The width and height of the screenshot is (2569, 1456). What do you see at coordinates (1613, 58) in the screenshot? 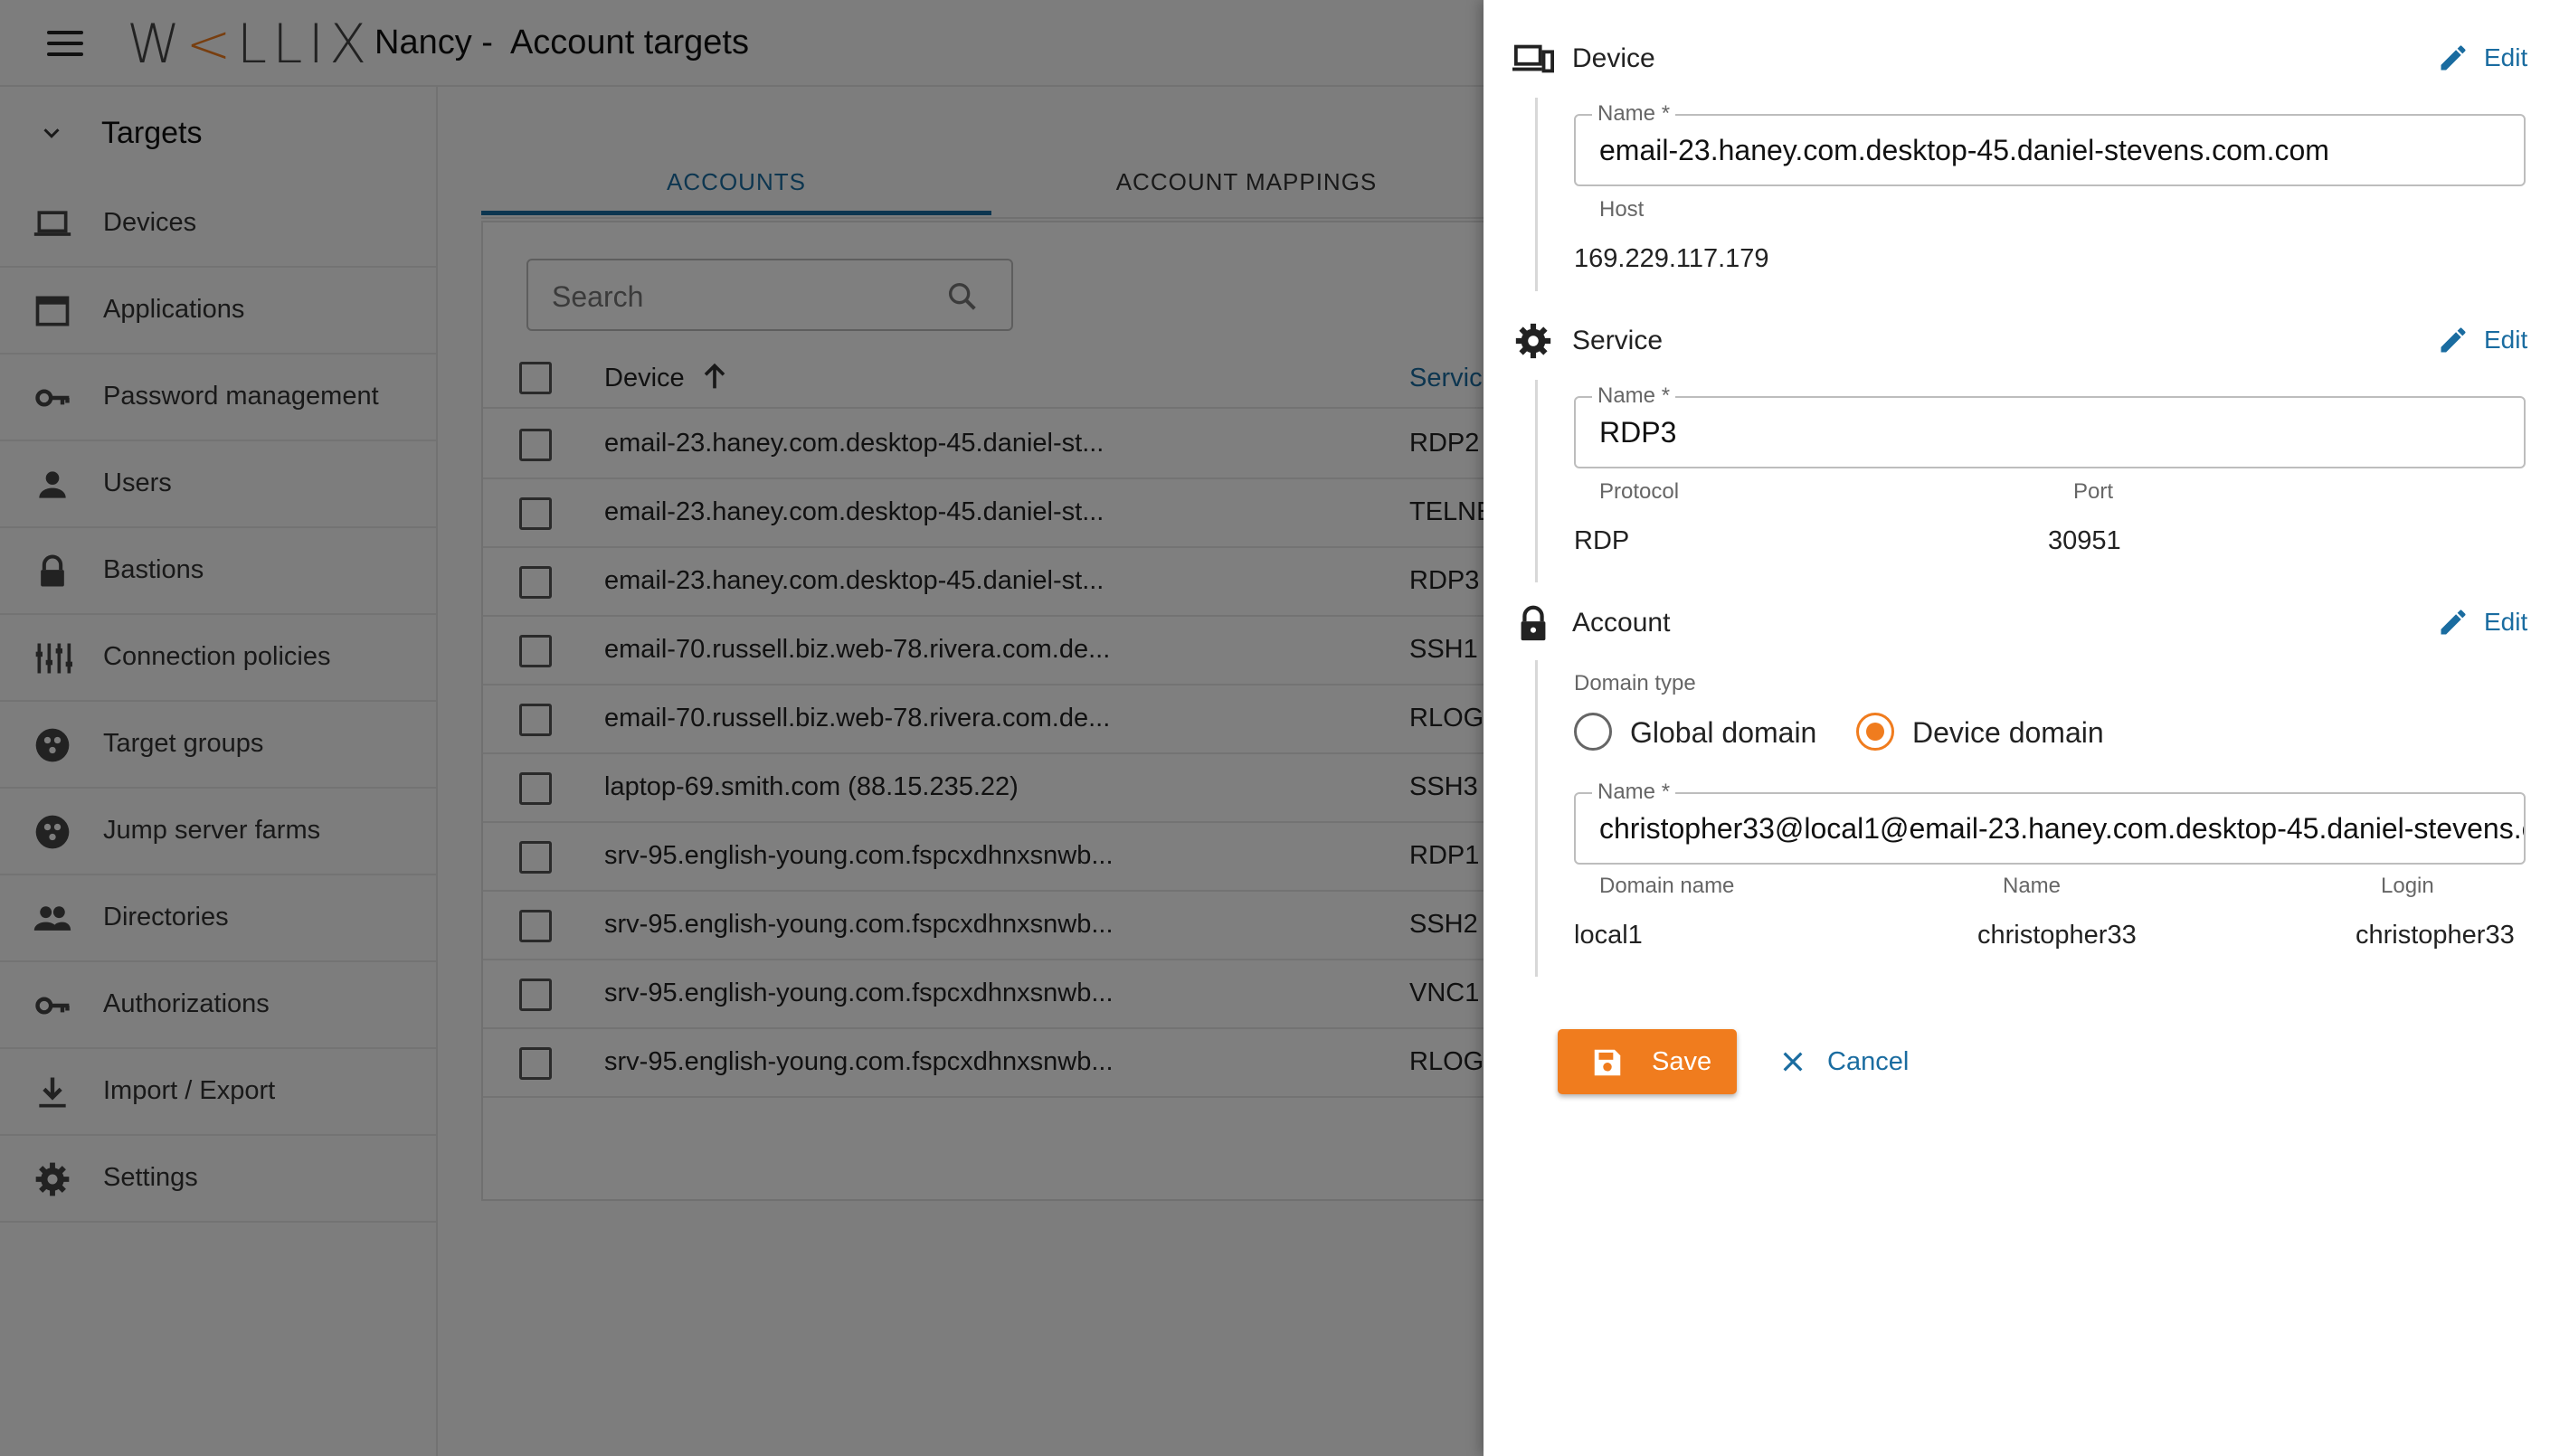
I see `device-section-title: Device` at bounding box center [1613, 58].